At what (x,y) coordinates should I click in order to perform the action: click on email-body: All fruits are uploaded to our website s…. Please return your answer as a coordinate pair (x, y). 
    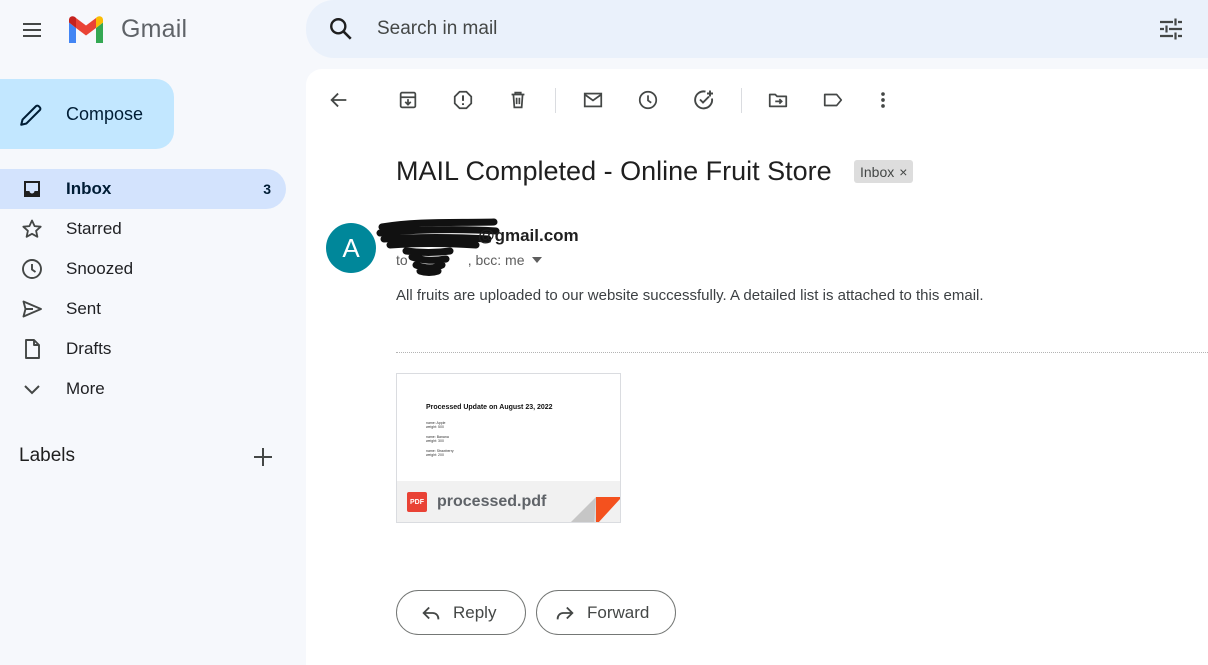
    Looking at the image, I should click on (690, 295).